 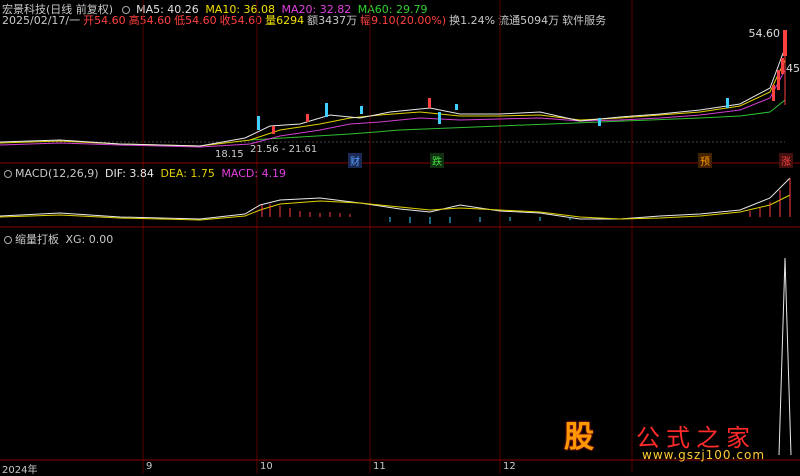 I want to click on watermark-logo-icon: 股, so click(x=579, y=437).